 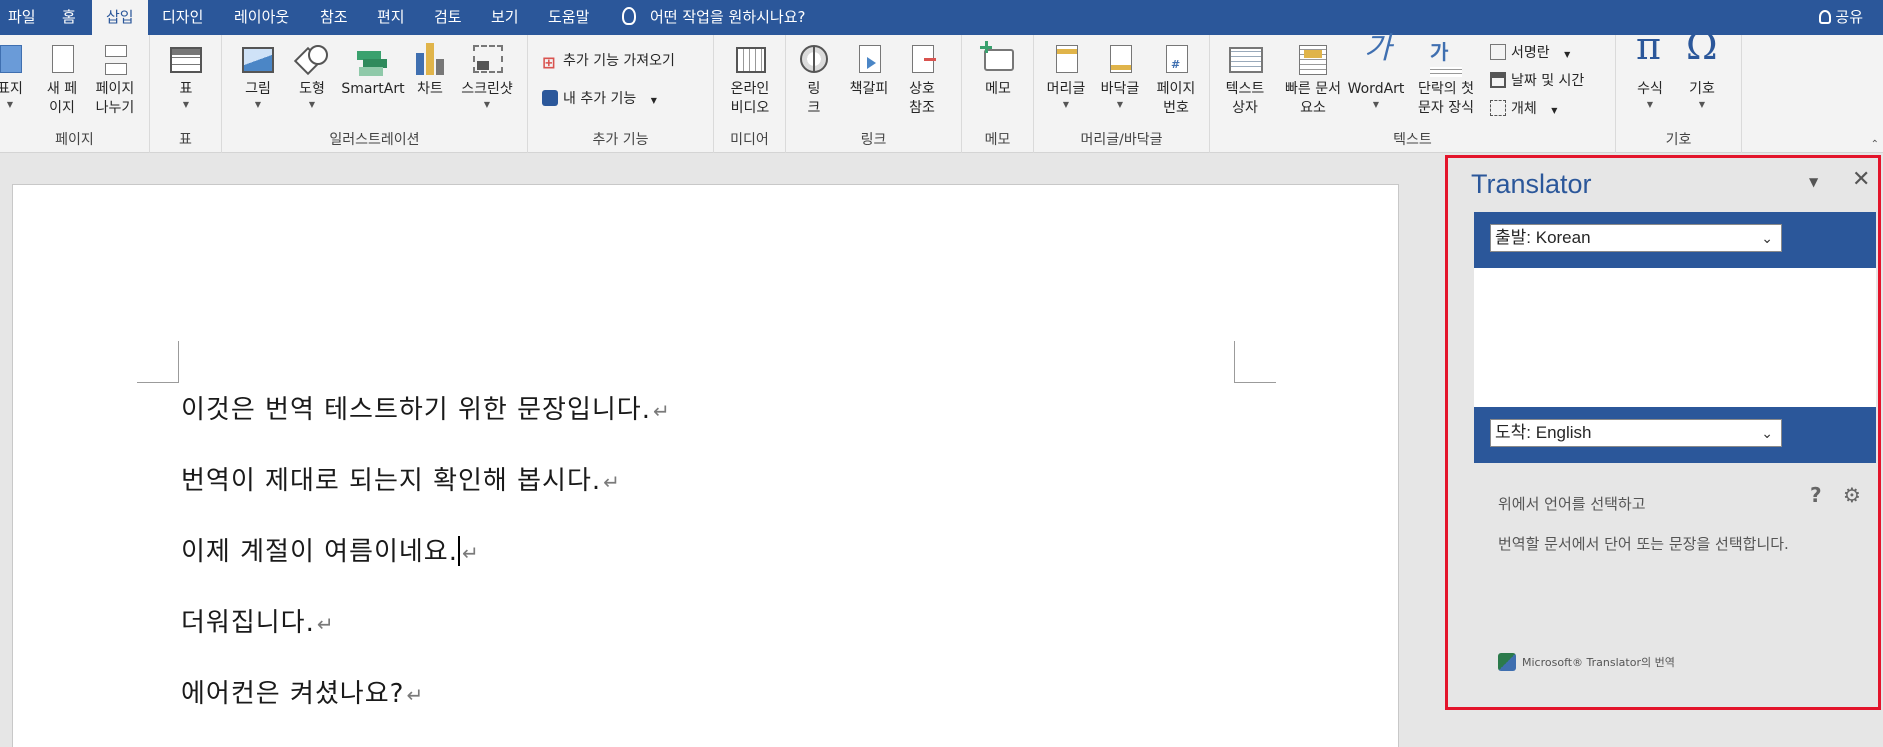 I want to click on blank-page-button: 새 페 이지, so click(x=62, y=80).